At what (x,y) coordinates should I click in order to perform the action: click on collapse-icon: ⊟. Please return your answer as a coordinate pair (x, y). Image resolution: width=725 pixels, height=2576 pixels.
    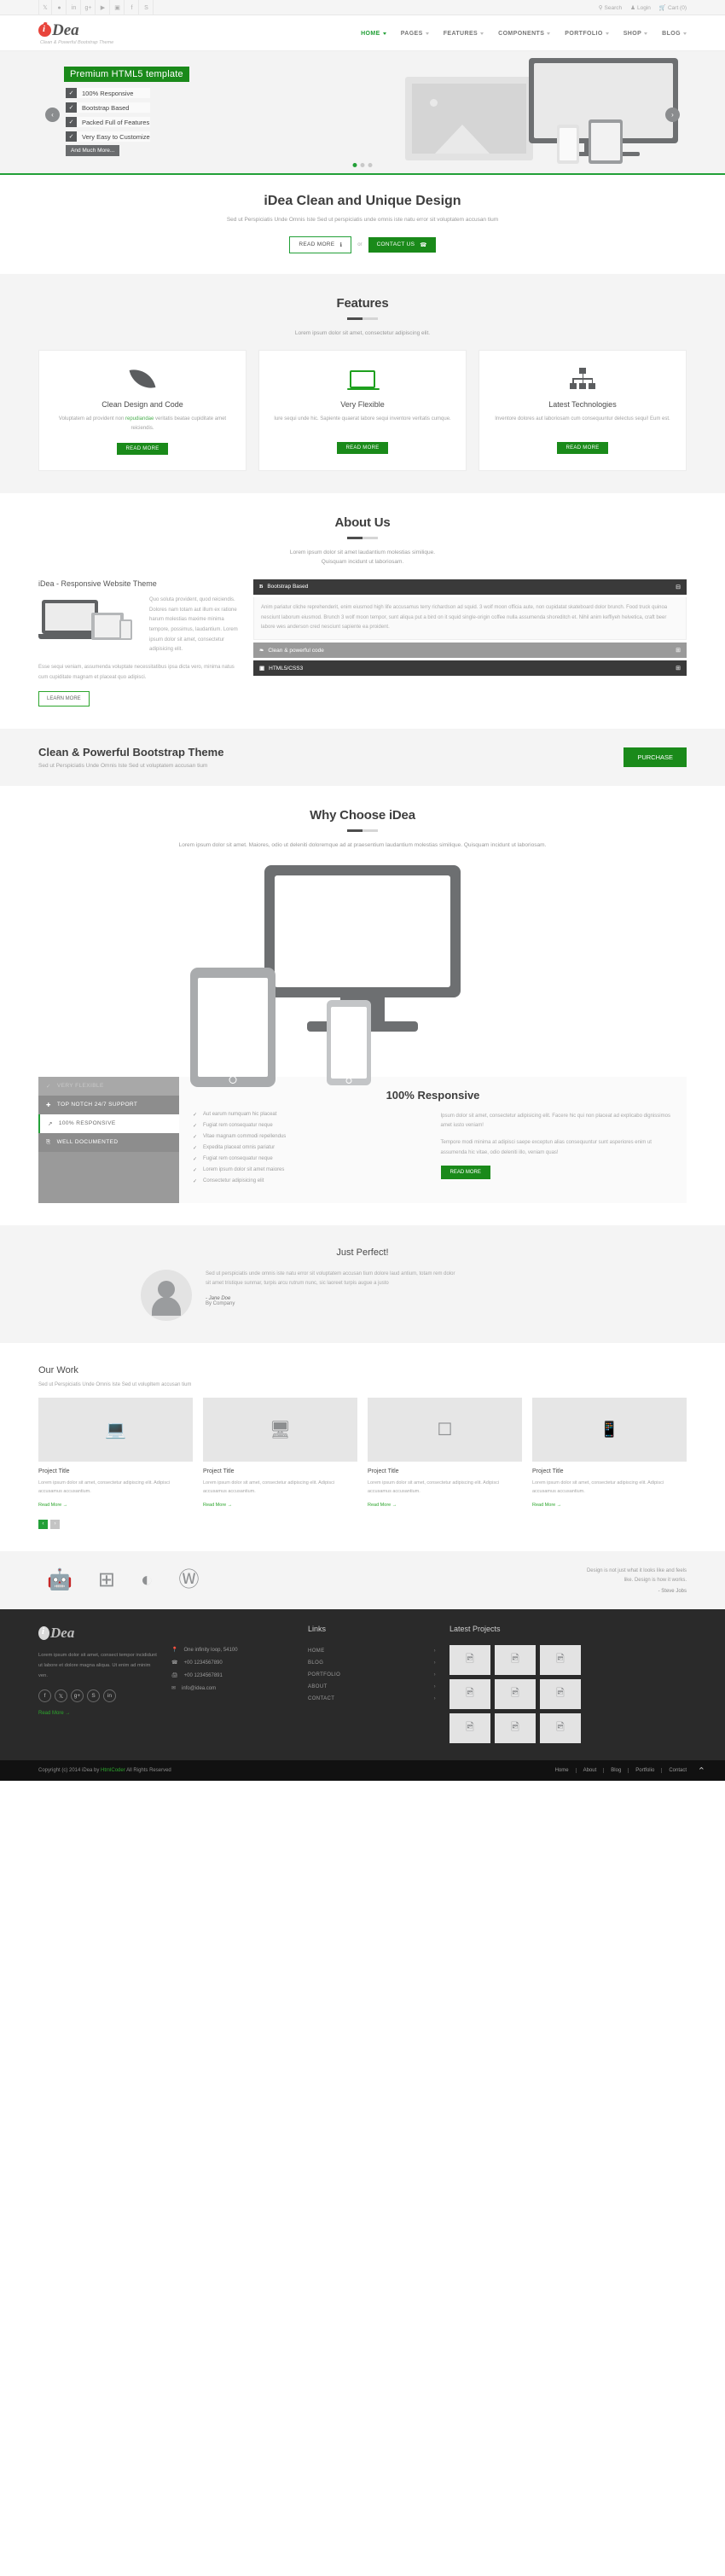
    Looking at the image, I should click on (678, 587).